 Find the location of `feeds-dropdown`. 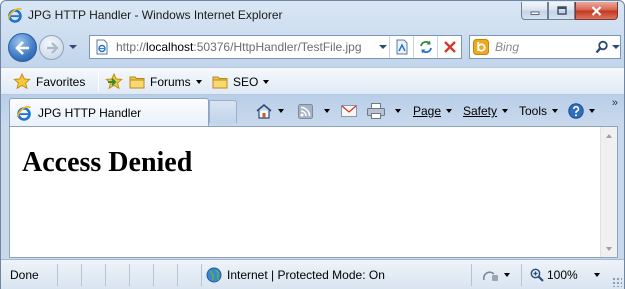

feeds-dropdown is located at coordinates (324, 111).